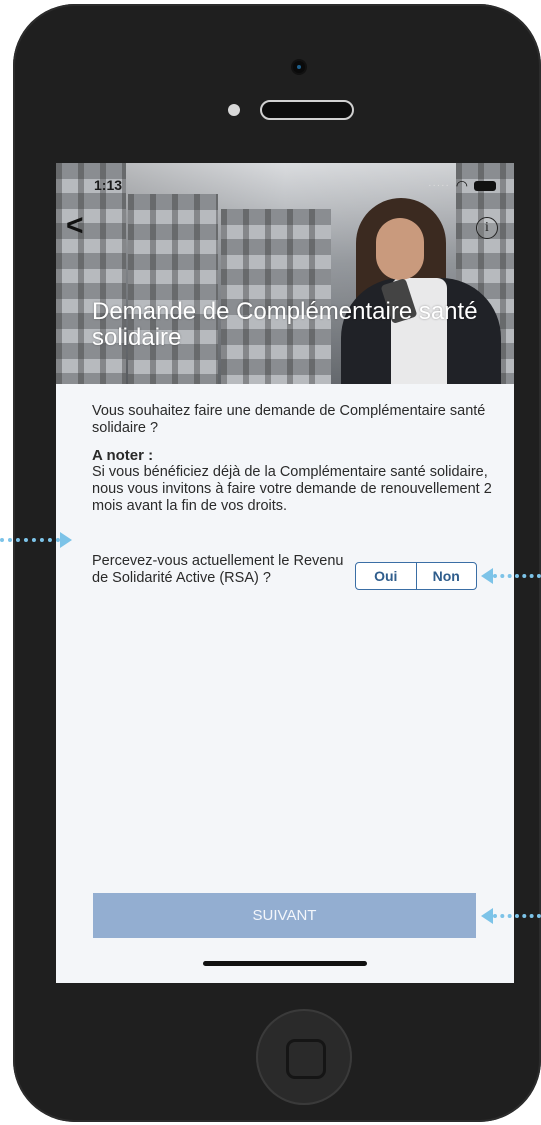 The image size is (541, 1125). I want to click on back-button: <, so click(75, 226).